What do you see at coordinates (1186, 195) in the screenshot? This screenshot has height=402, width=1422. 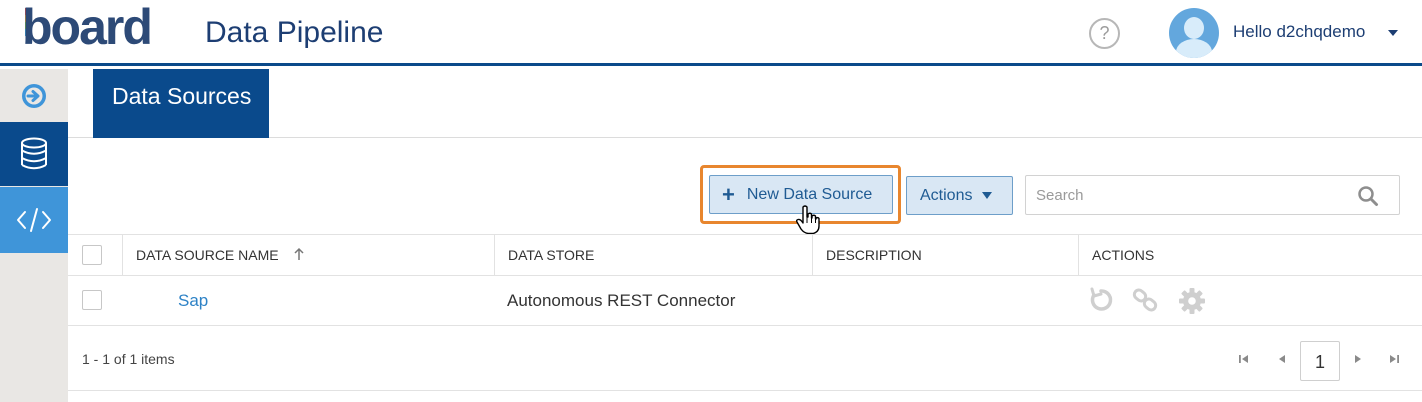 I see `search-input` at bounding box center [1186, 195].